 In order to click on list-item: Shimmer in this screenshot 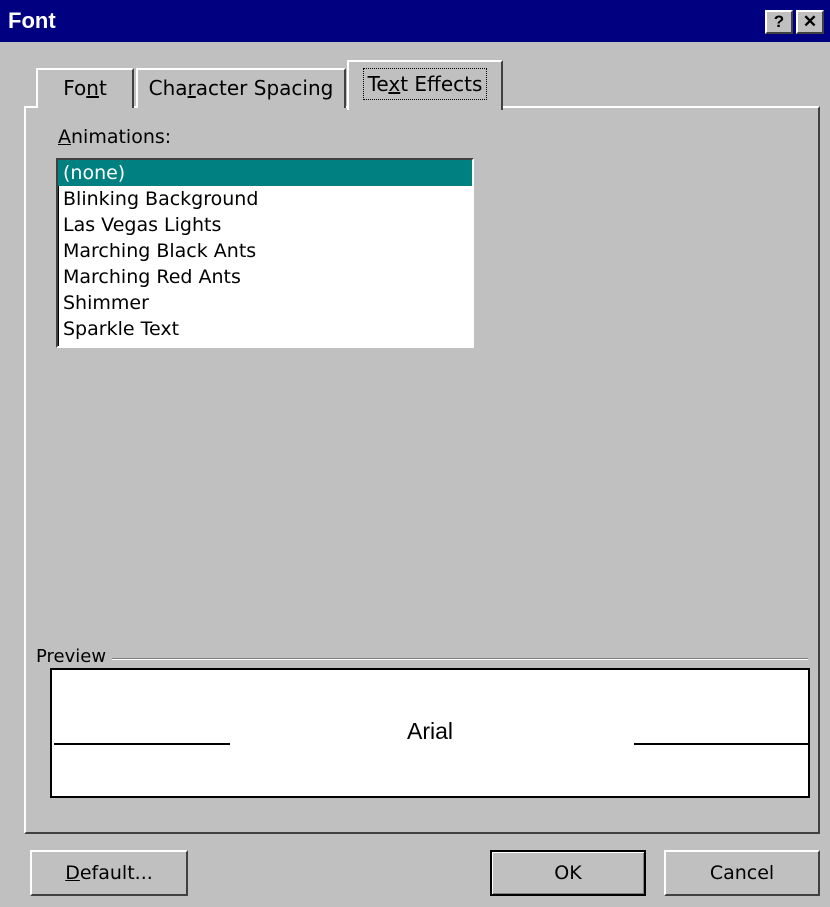, I will do `click(265, 303)`.